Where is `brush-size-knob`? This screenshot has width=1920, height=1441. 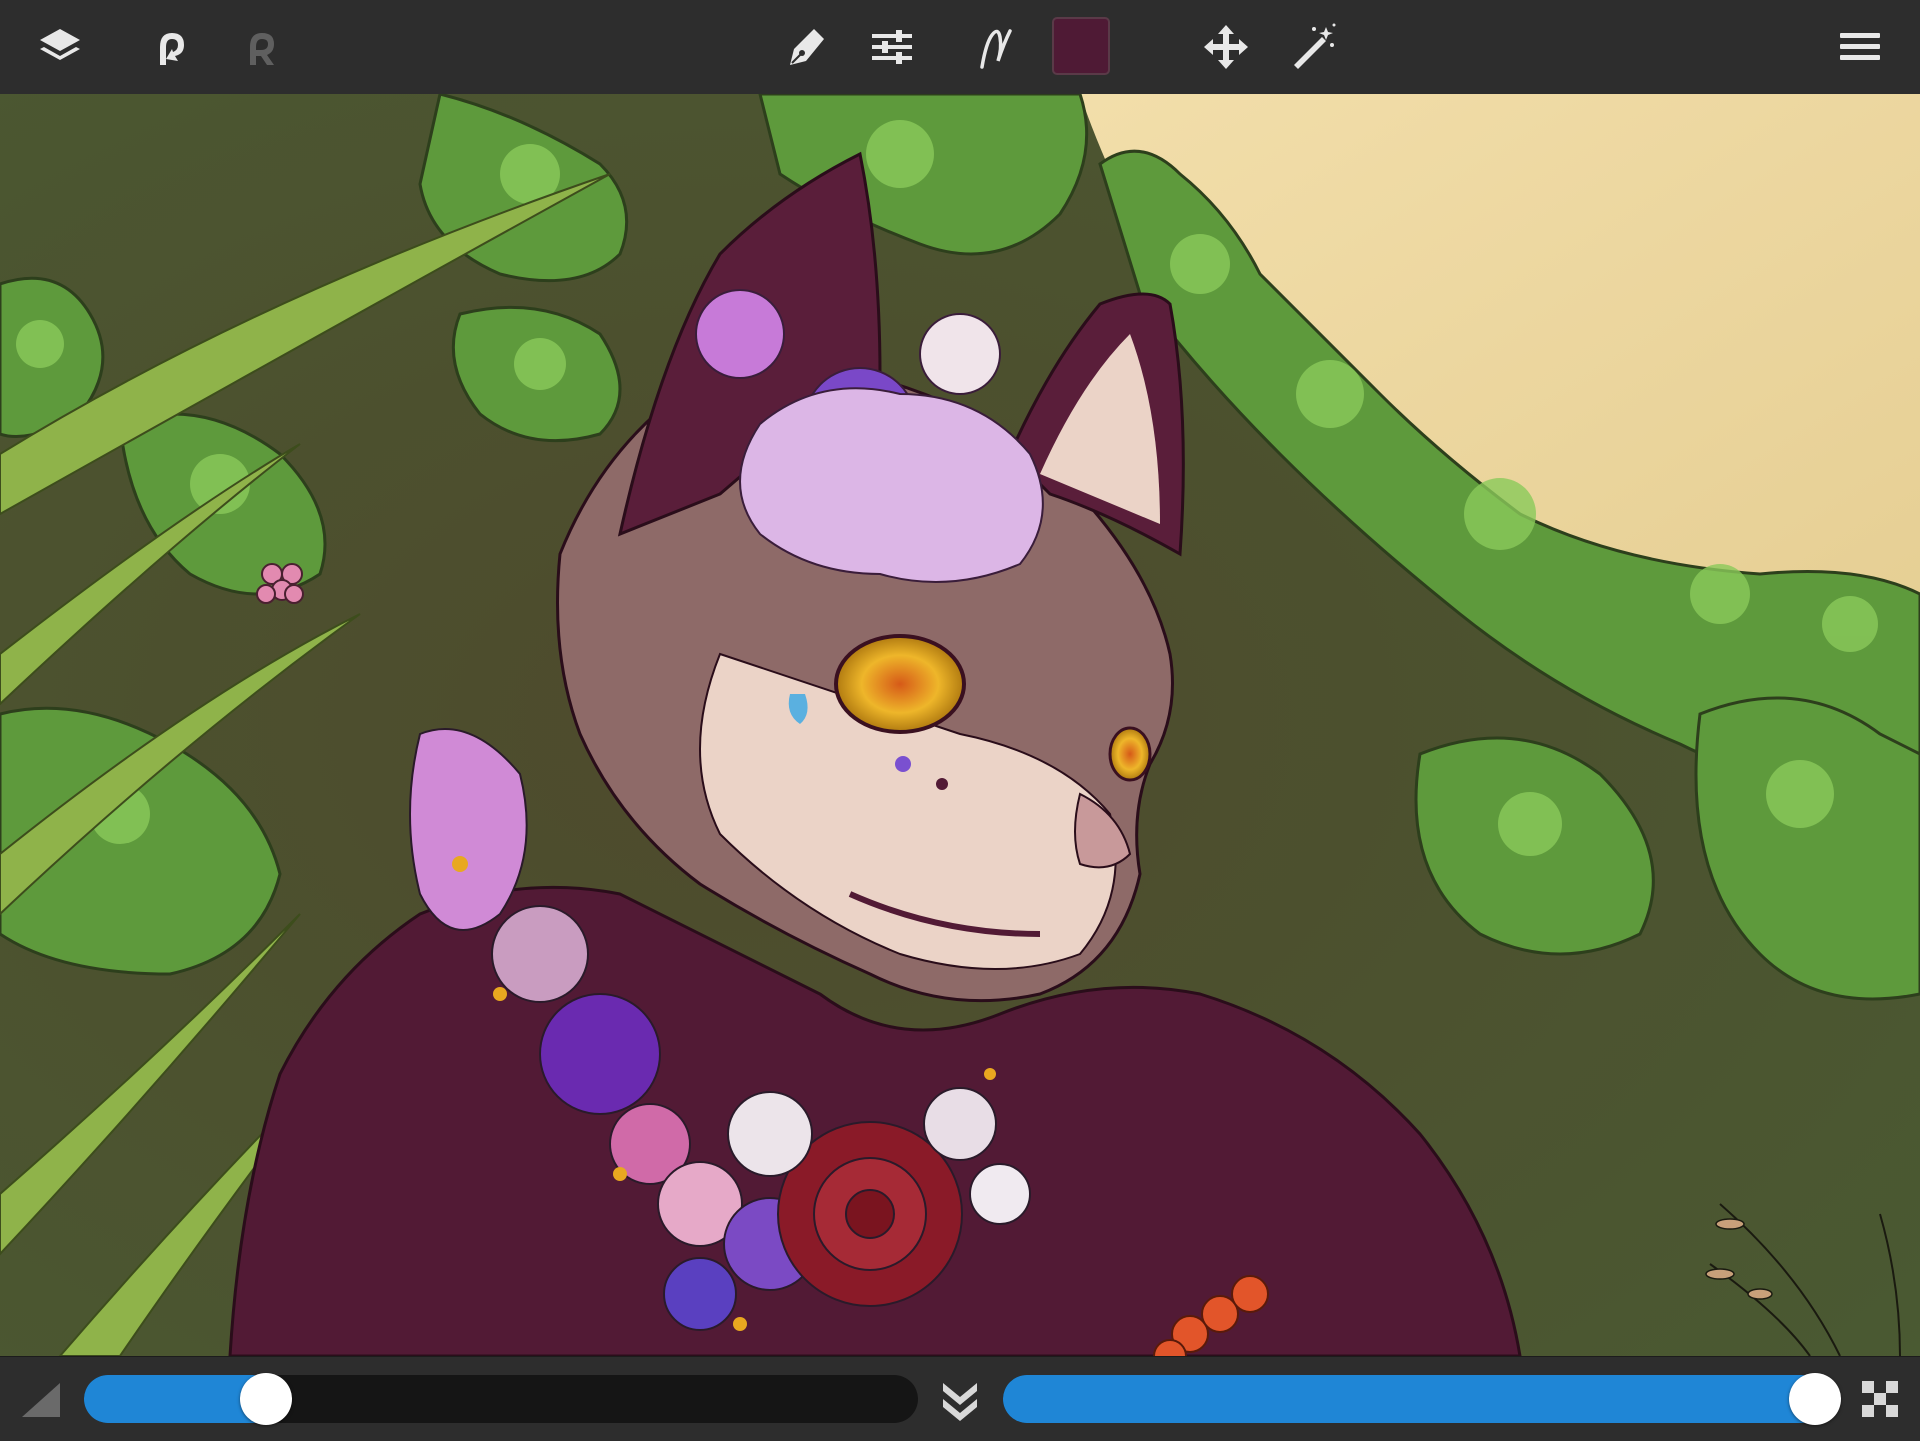 brush-size-knob is located at coordinates (266, 1399).